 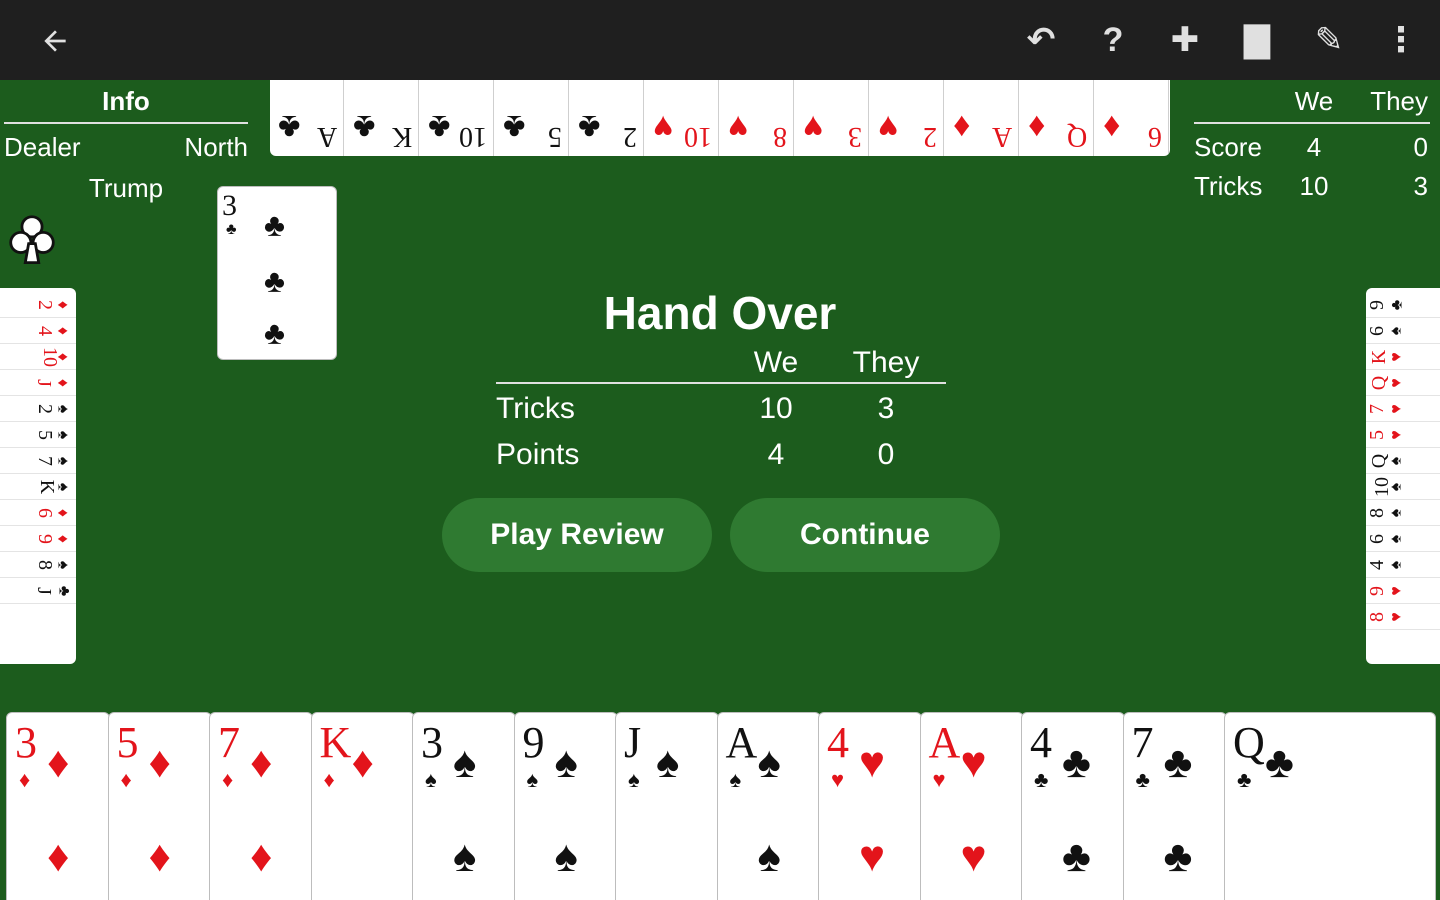 I want to click on more-vert-button: ⋮, so click(x=1401, y=40).